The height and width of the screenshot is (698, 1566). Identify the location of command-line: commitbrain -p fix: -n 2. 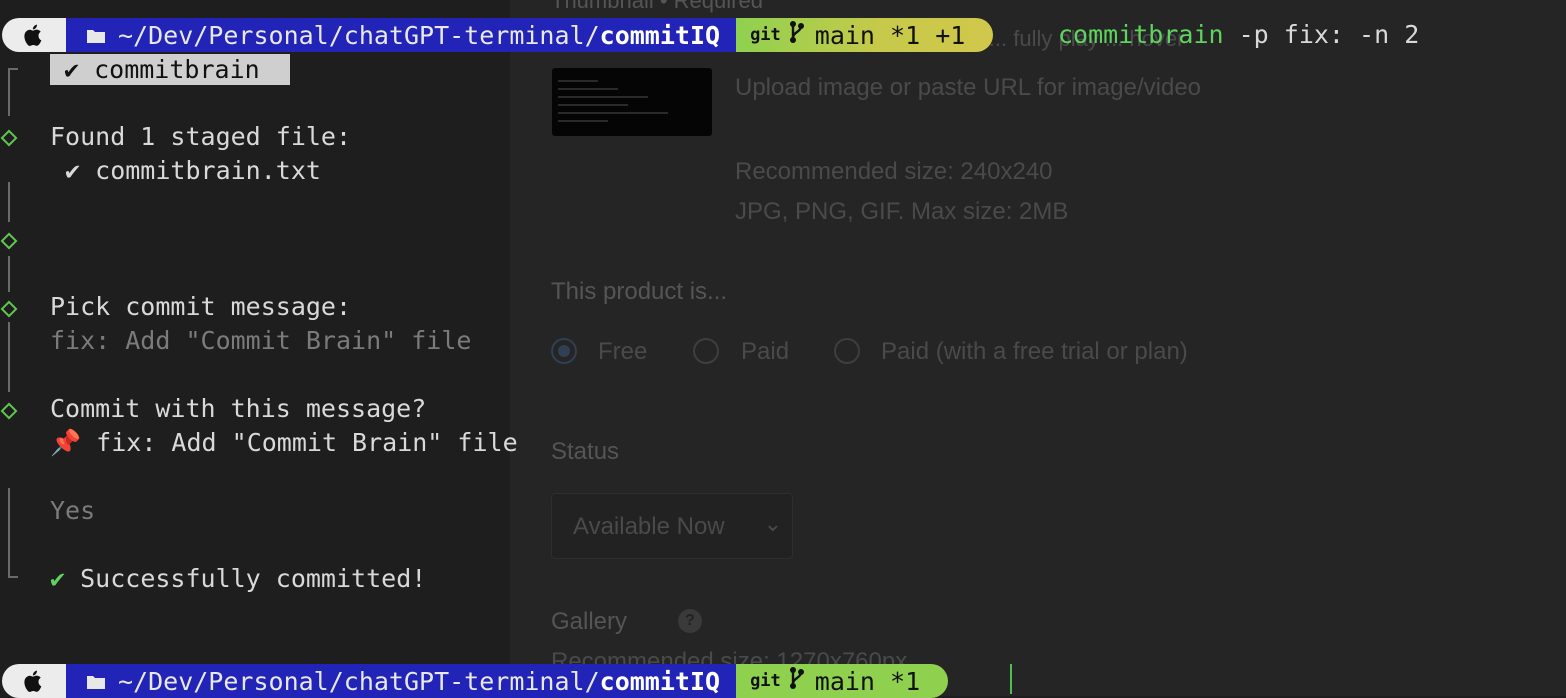
(1238, 35).